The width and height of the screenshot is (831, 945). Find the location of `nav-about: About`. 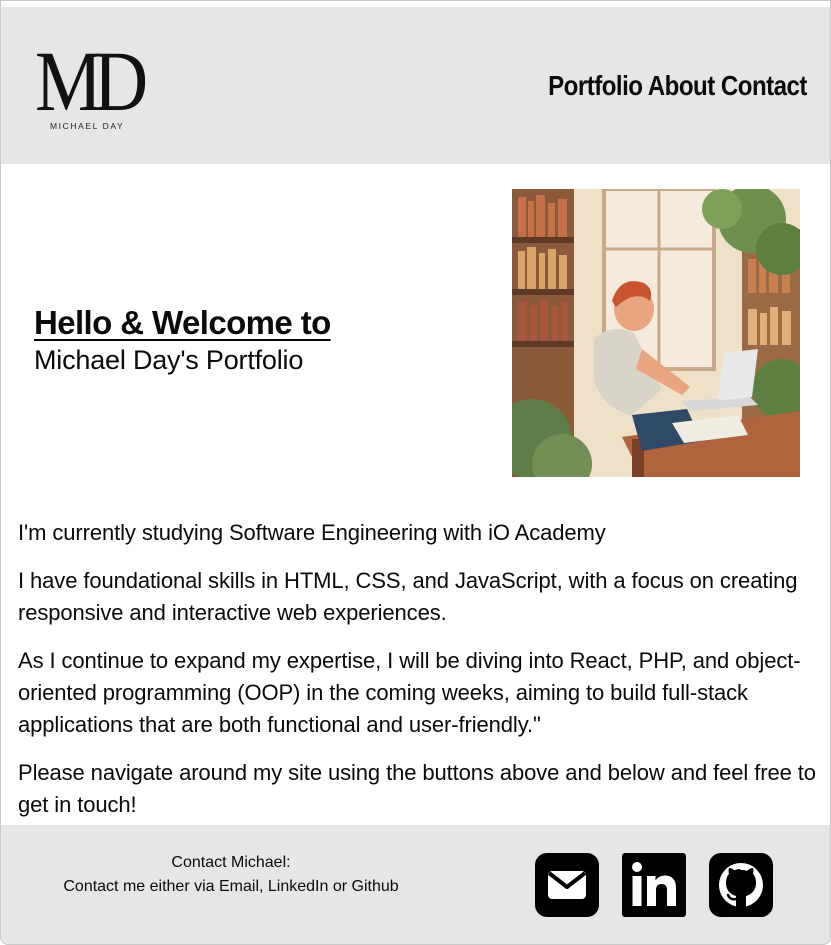

nav-about: About is located at coordinates (681, 85).